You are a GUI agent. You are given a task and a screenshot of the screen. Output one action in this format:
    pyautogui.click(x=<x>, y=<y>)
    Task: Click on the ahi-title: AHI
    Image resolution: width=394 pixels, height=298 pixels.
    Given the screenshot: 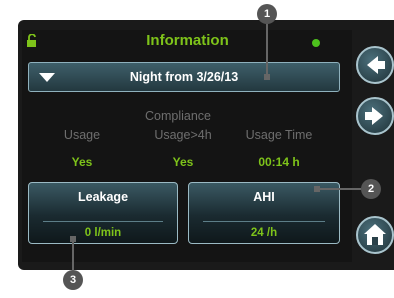 What is the action you would take?
    pyautogui.click(x=264, y=197)
    